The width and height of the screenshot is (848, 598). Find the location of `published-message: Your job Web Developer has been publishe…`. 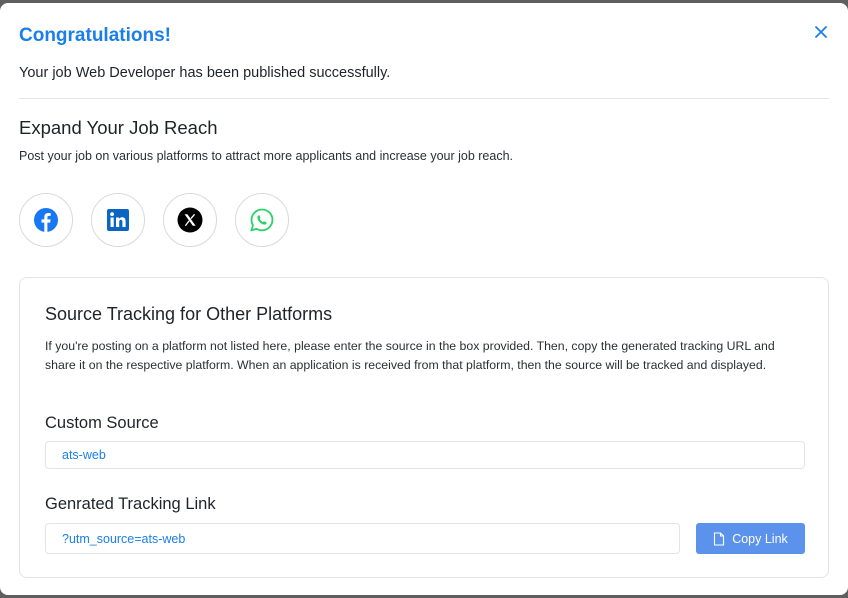

published-message: Your job Web Developer has been publishe… is located at coordinates (205, 73).